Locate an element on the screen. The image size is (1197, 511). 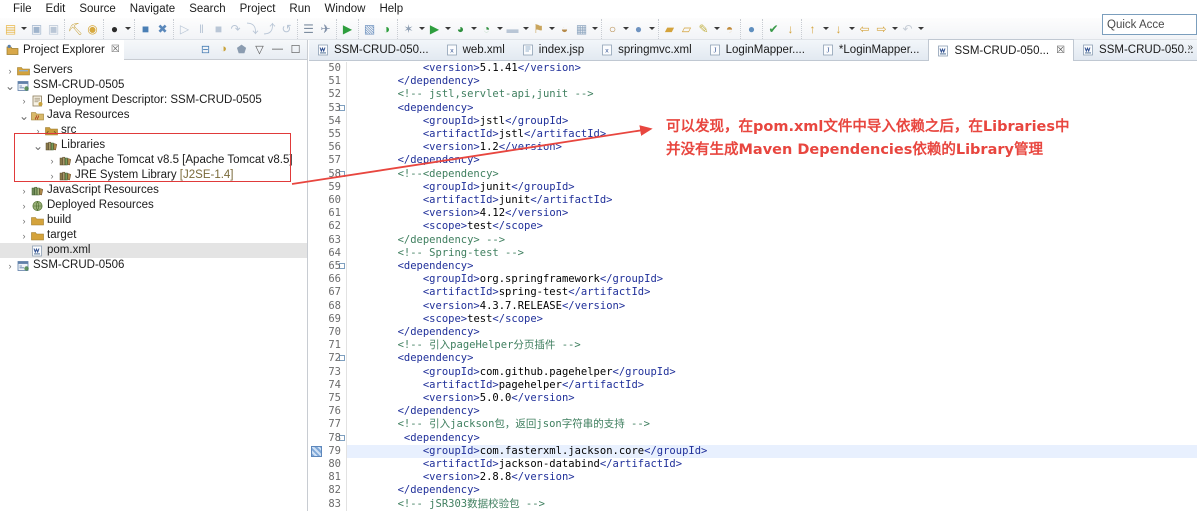
tree-item-apache-tomcat-v8-5-apache-tomcat-v8-5: › Apache Tomcat v8.5 [Apache Tomcat v8.5] is located at coordinates (153, 160).